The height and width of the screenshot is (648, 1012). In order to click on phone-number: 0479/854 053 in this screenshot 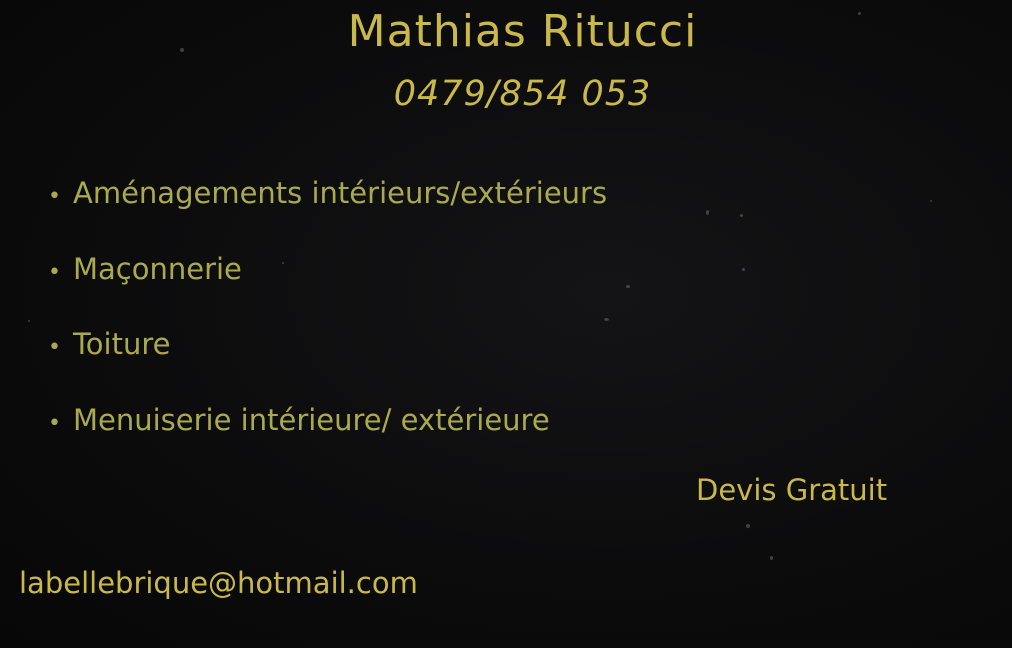, I will do `click(506, 94)`.